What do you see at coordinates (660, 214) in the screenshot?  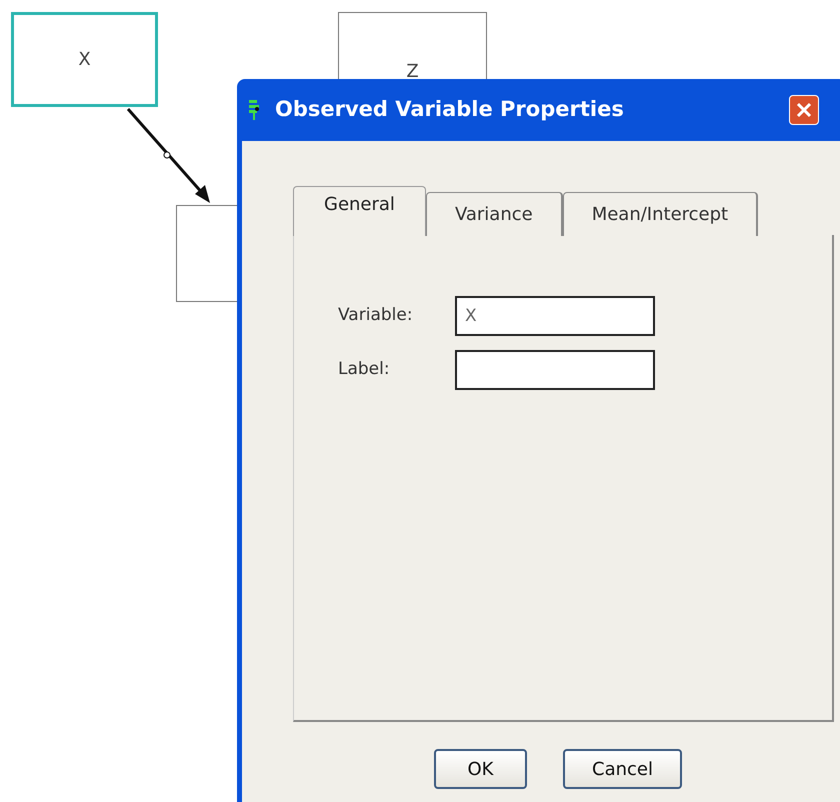 I see `tab: Mean/Intercept` at bounding box center [660, 214].